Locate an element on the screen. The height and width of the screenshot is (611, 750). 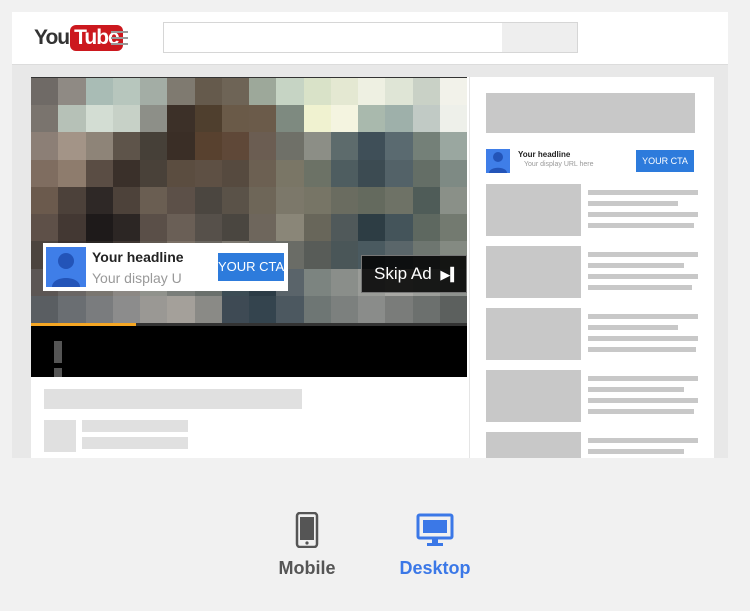
sidebar-ad-display-url: Your display URL here is located at coordinates (559, 164).